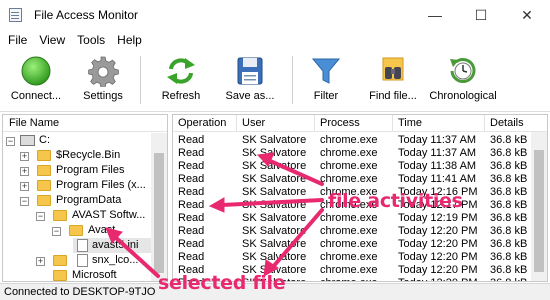 The width and height of the screenshot is (550, 300). What do you see at coordinates (435, 15) in the screenshot?
I see `minimize-button: —` at bounding box center [435, 15].